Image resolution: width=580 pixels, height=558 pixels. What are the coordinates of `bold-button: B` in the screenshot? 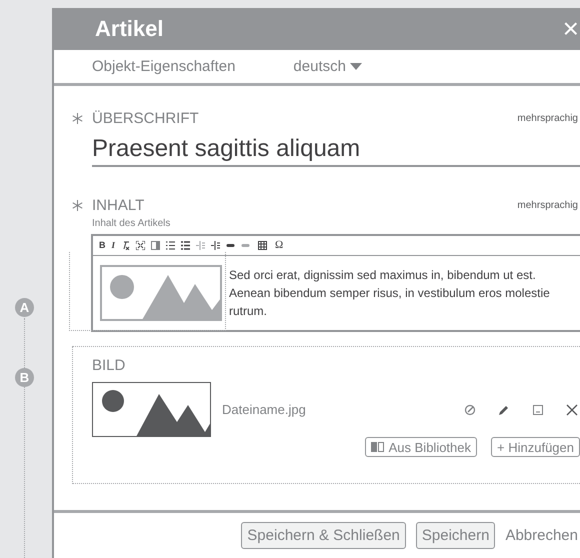 It's located at (102, 245).